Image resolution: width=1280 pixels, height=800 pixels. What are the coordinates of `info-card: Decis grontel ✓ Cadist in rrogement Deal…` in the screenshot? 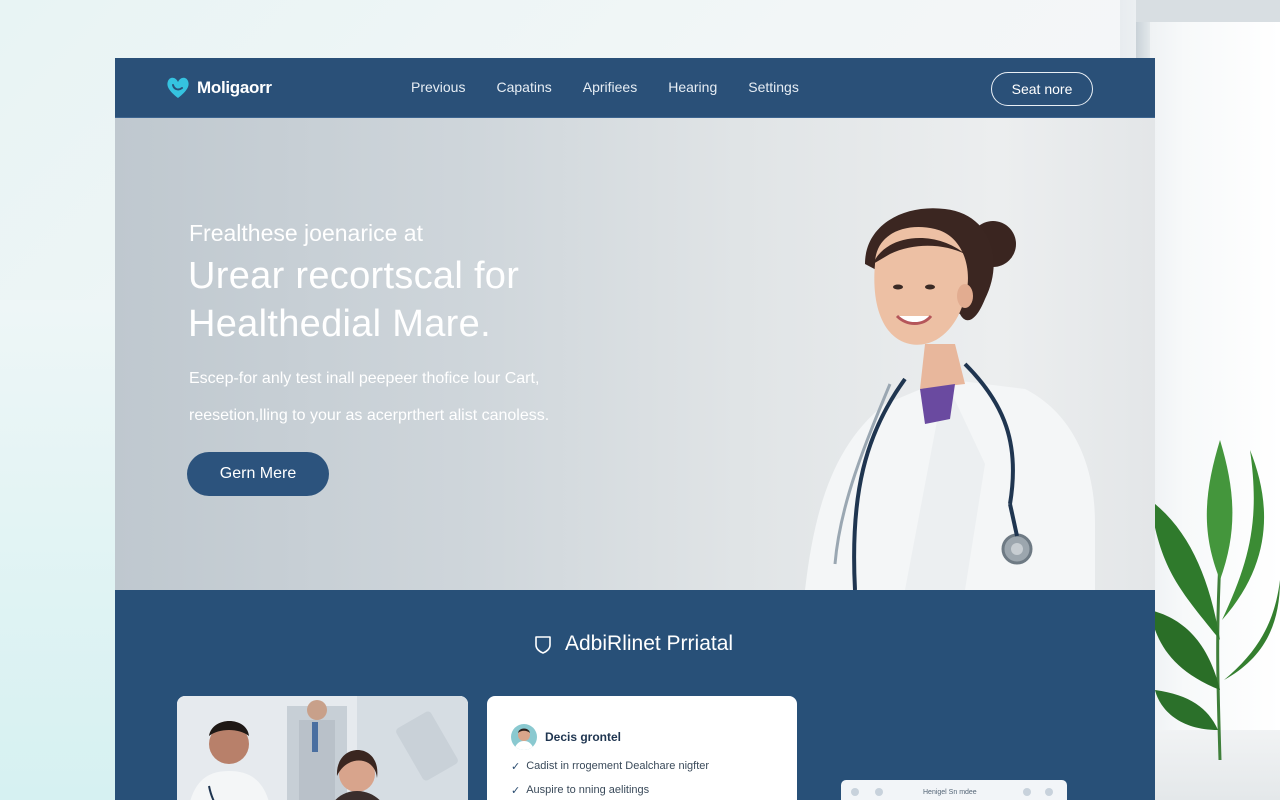 It's located at (642, 748).